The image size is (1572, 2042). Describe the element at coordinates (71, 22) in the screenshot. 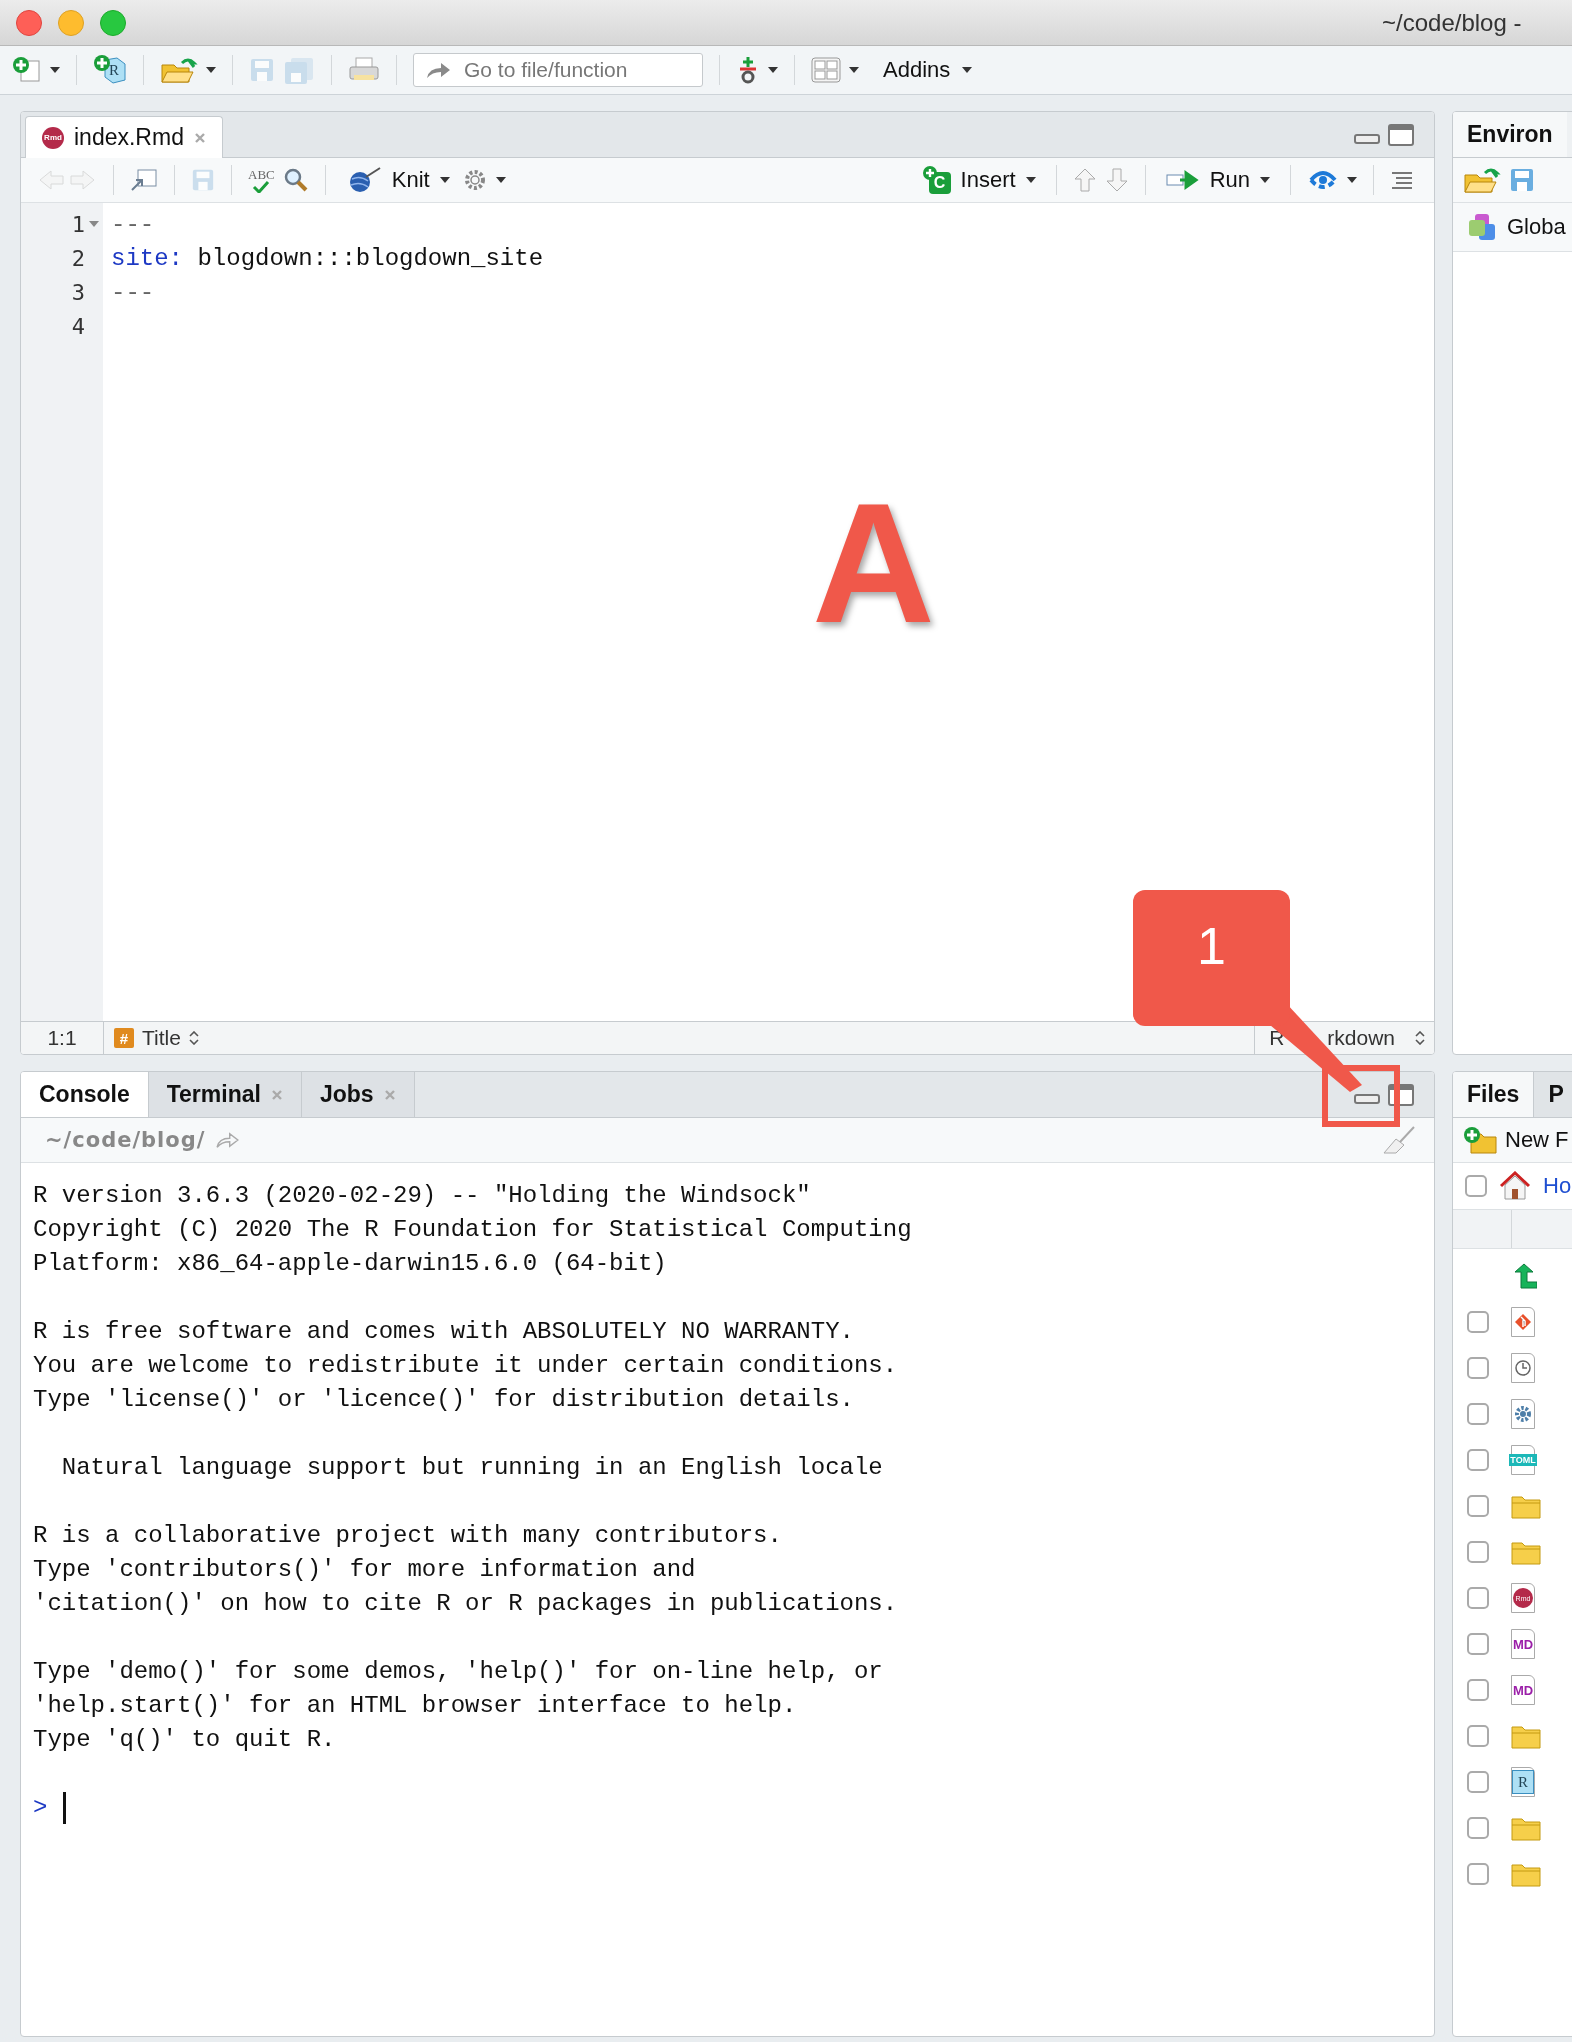

I see `minimize-button` at that location.